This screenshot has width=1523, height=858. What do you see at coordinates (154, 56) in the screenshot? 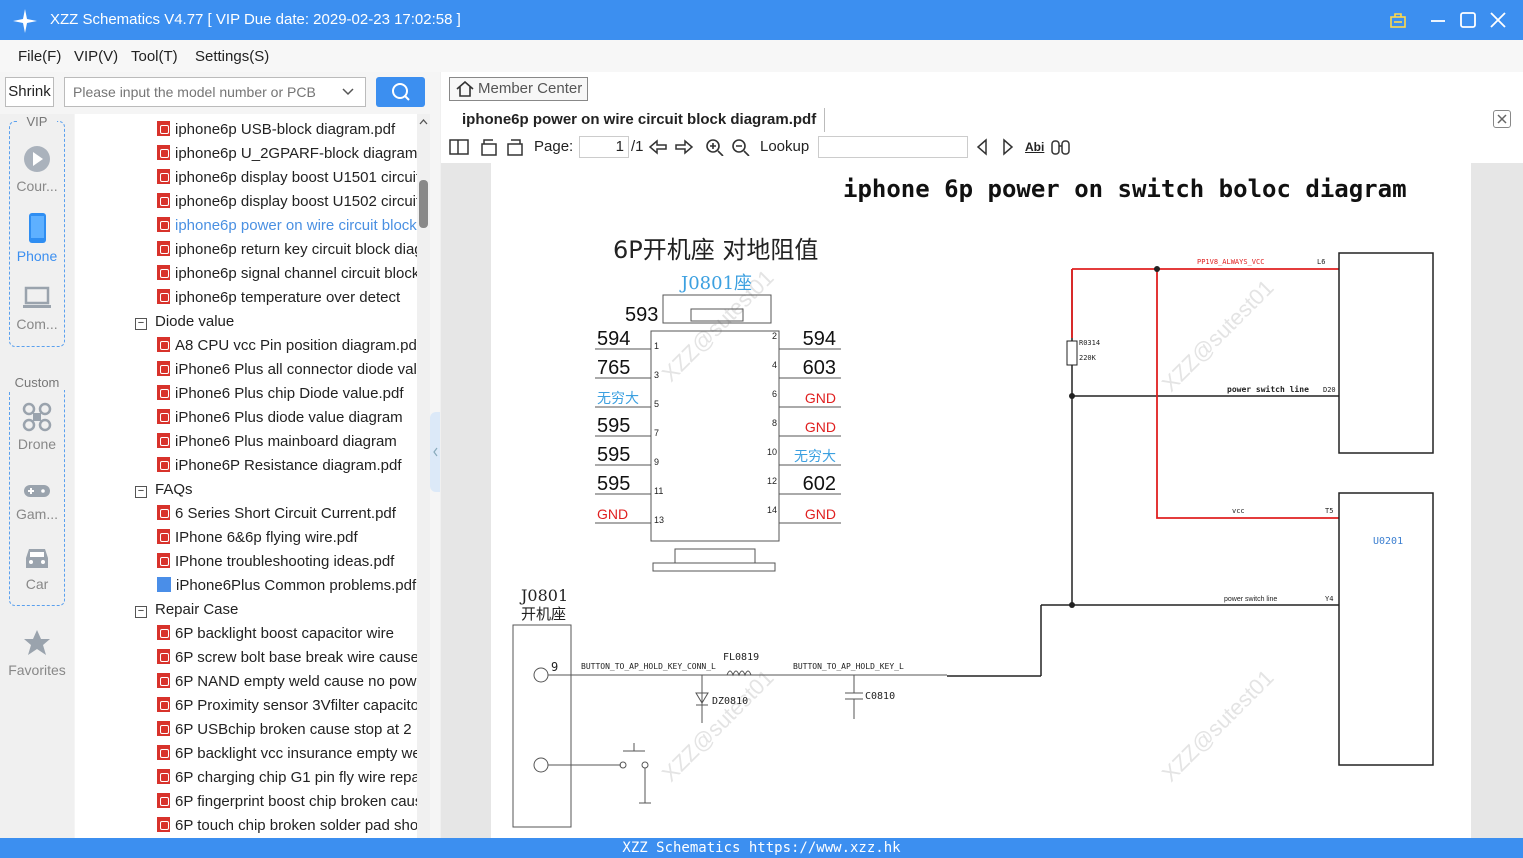
I see `menu-tool: Tool(T)` at bounding box center [154, 56].